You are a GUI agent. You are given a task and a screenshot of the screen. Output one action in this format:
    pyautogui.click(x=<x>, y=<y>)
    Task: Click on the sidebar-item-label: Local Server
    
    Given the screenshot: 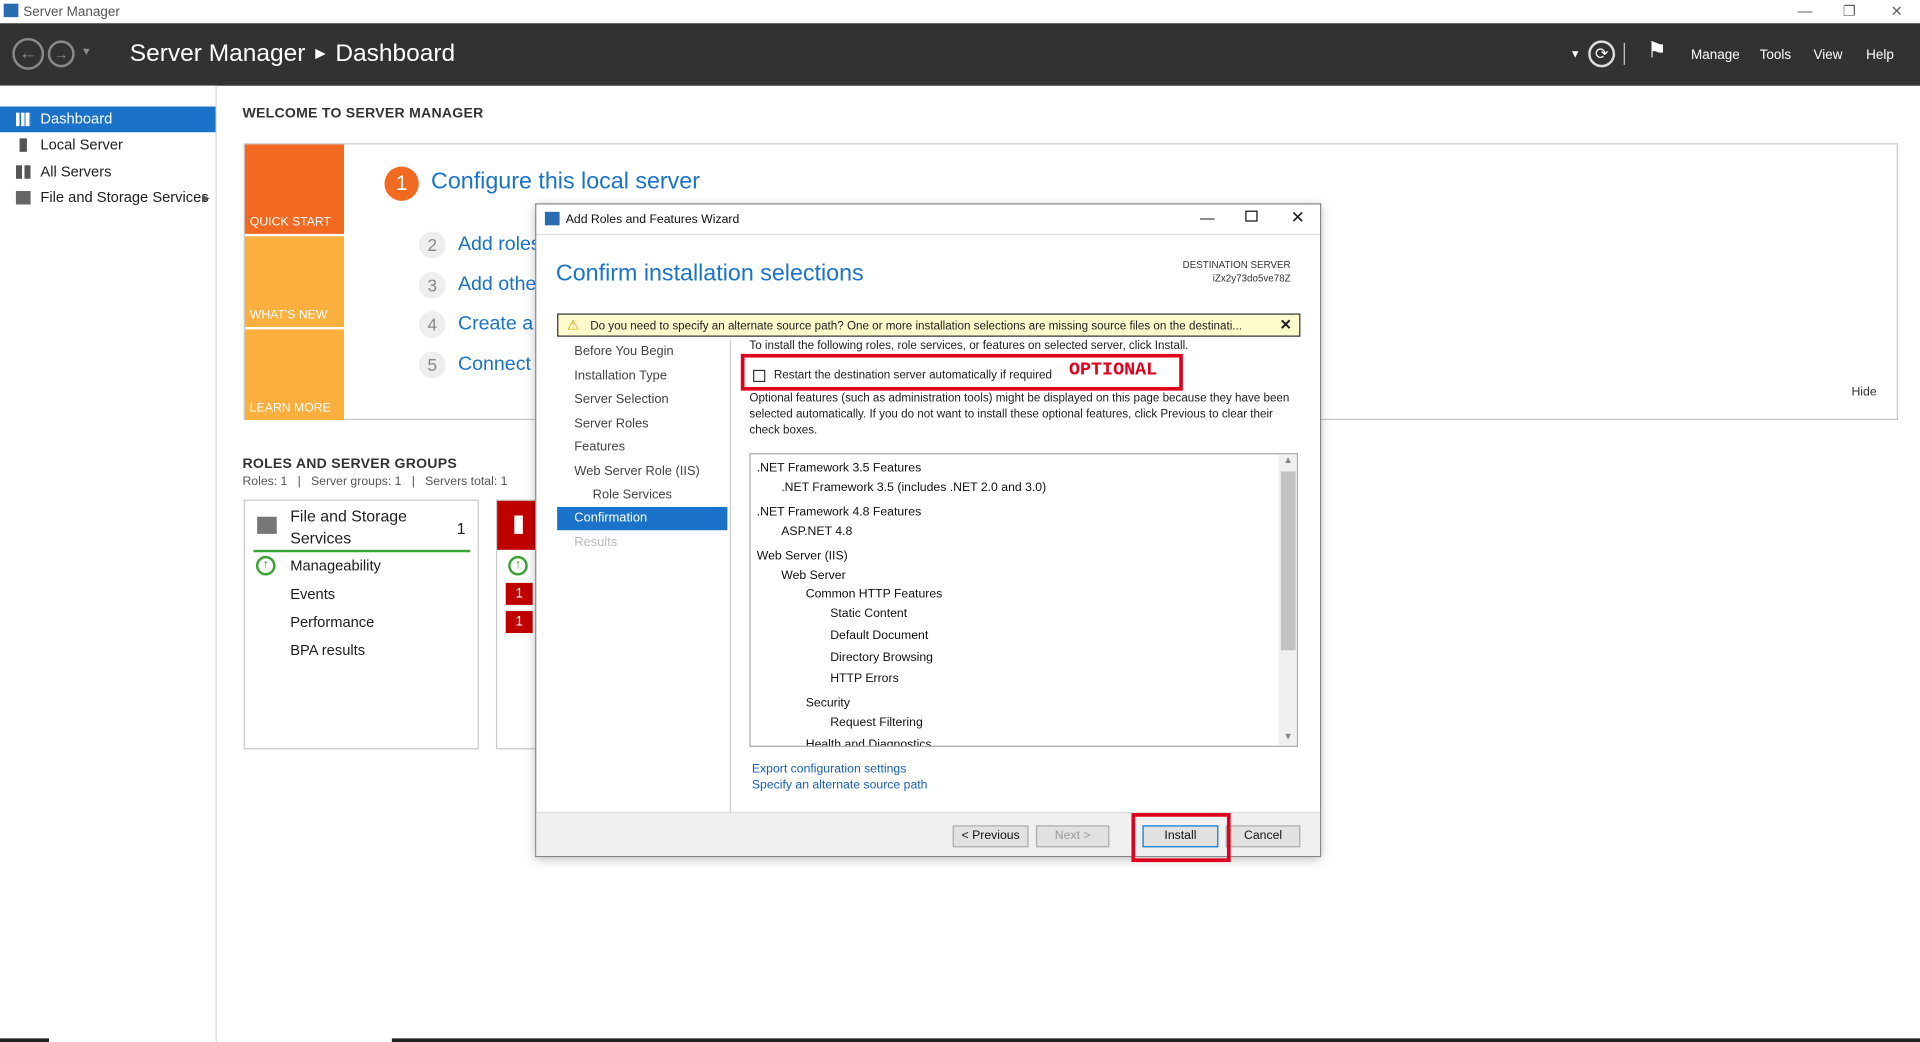 What is the action you would take?
    pyautogui.click(x=81, y=144)
    